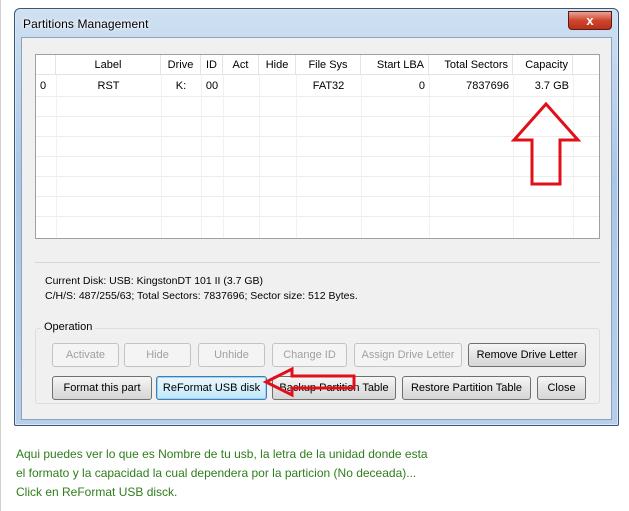 The image size is (629, 511). I want to click on col-header-hide: Hide, so click(277, 65).